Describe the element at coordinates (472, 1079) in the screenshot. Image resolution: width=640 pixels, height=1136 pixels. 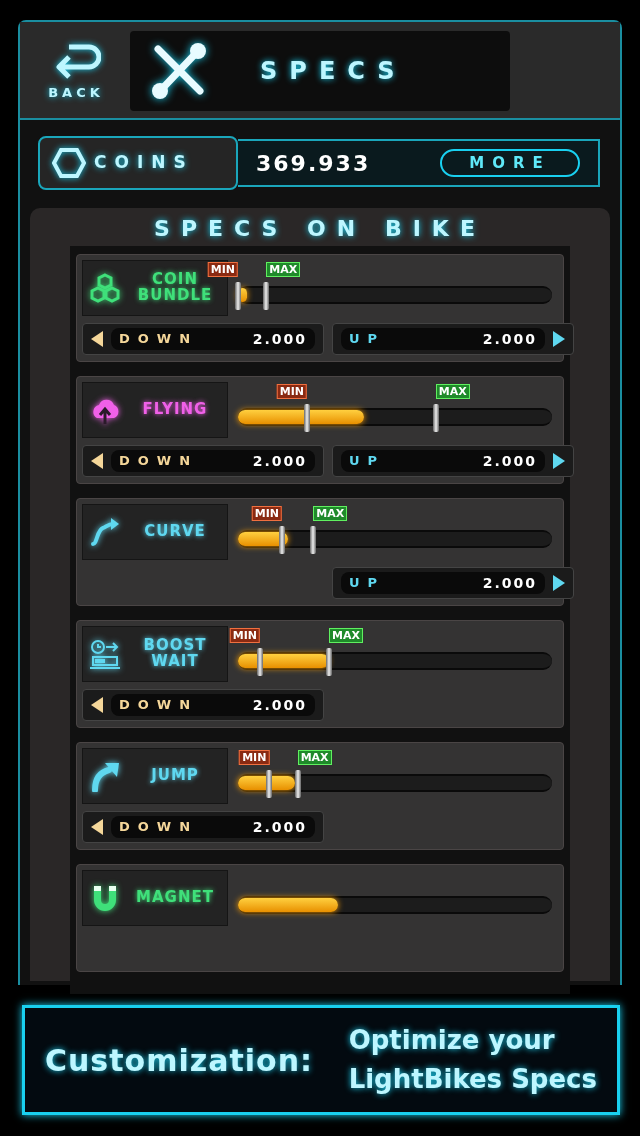
I see `banner-text: LightBikes Specs` at that location.